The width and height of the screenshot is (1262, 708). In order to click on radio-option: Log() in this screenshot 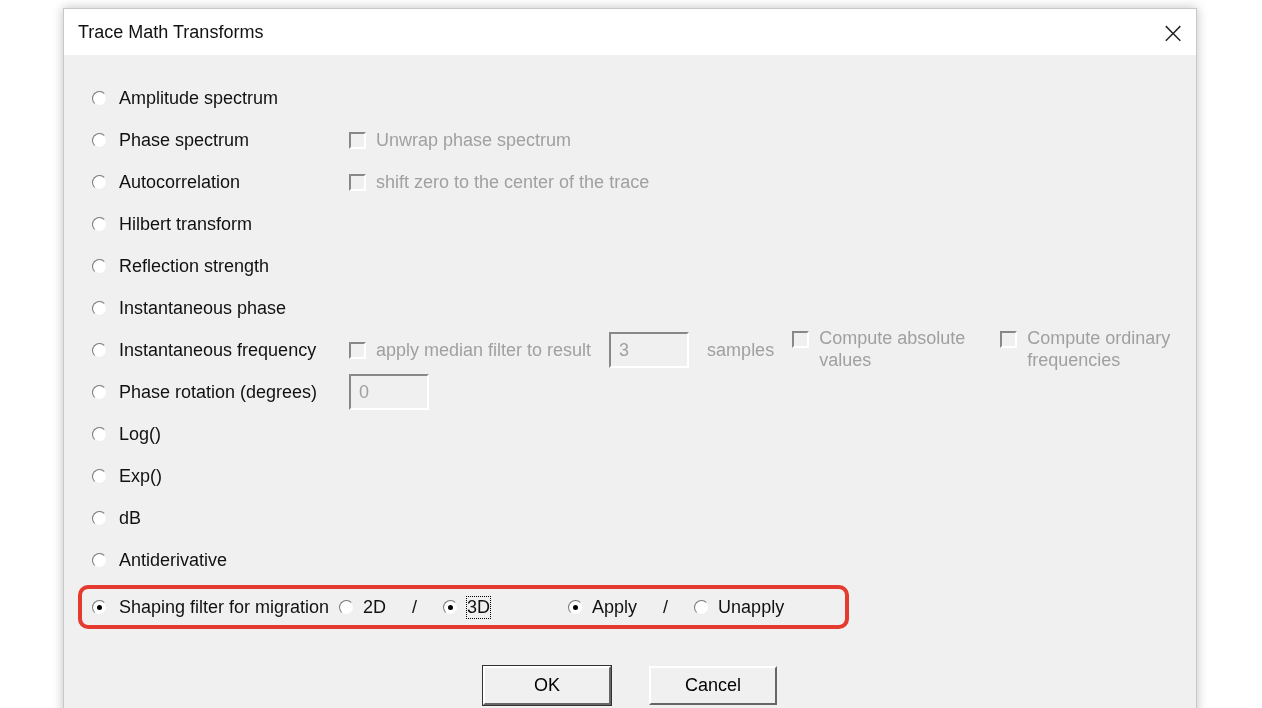, I will do `click(220, 434)`.